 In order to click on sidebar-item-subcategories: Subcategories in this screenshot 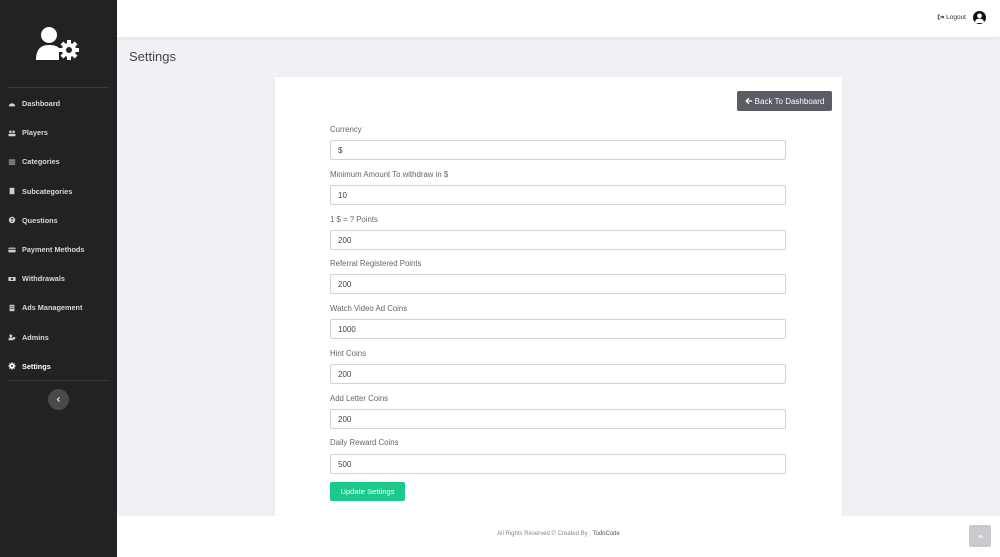, I will do `click(58, 191)`.